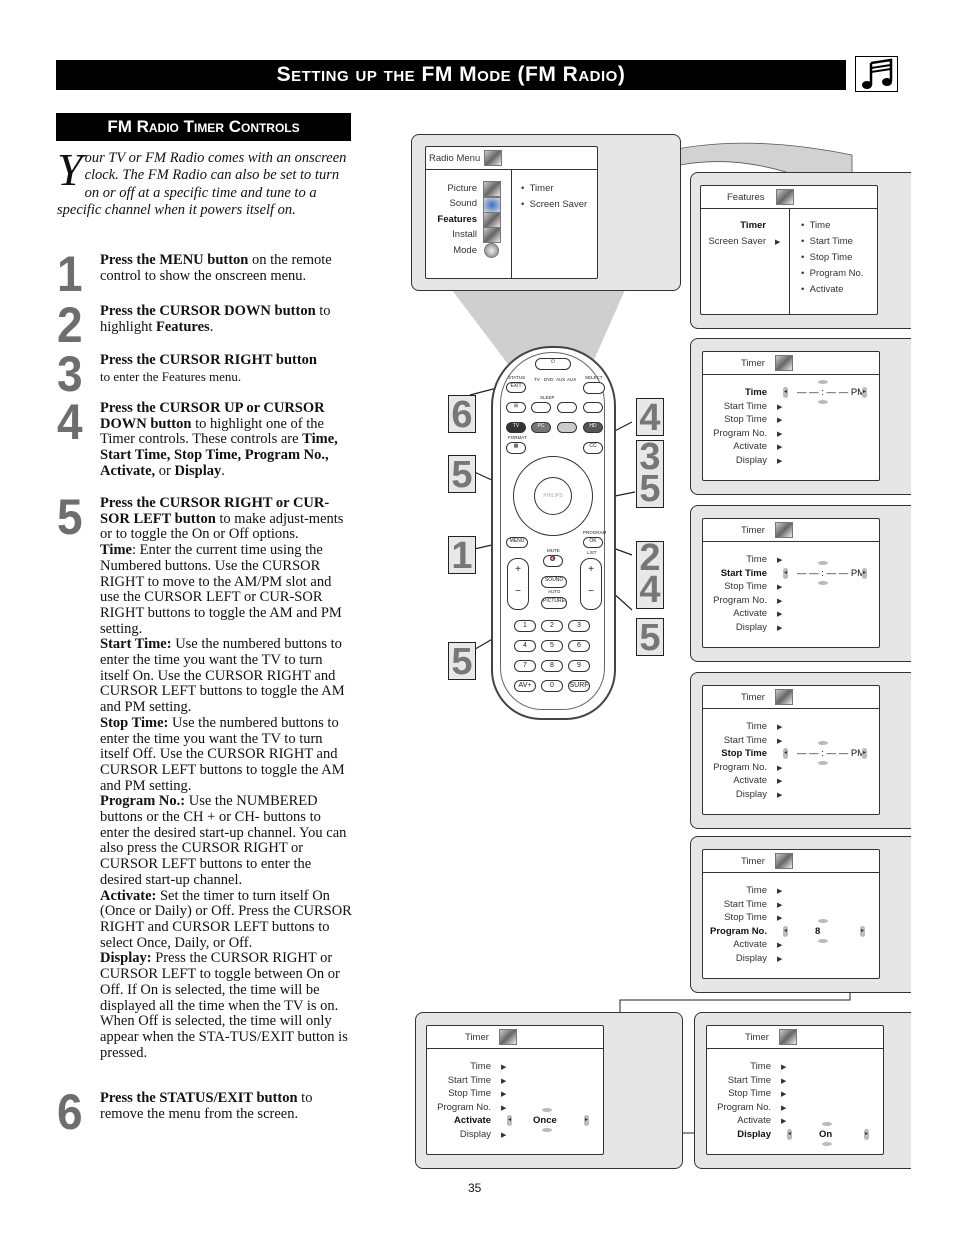 This screenshot has height=1235, width=954. I want to click on submenu-item: • Start Time, so click(827, 241).